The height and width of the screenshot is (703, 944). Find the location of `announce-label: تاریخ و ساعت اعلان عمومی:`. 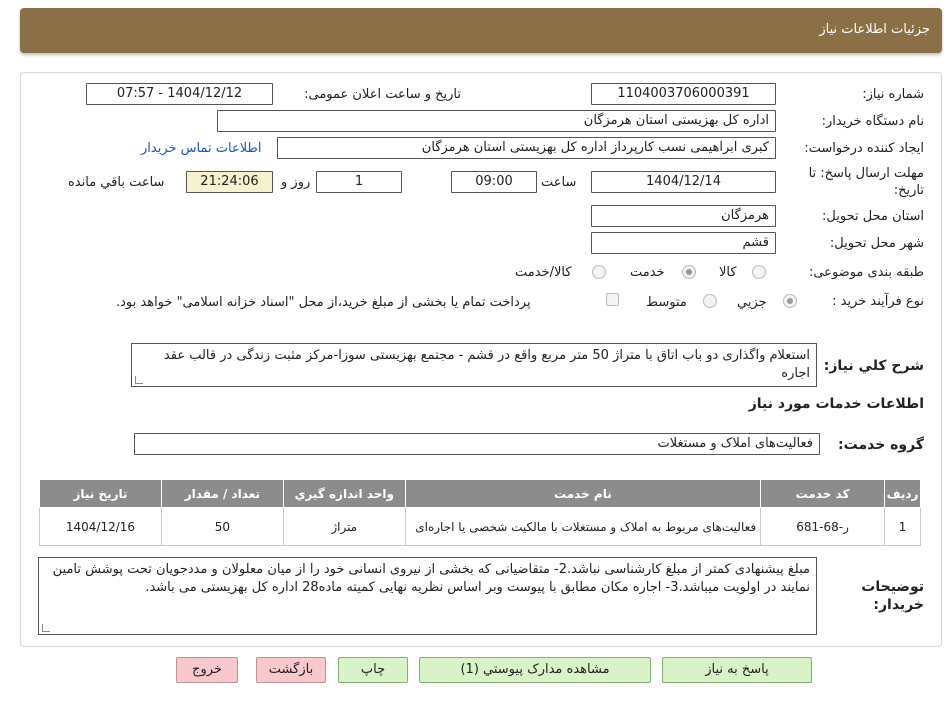

announce-label: تاریخ و ساعت اعلان عمومی: is located at coordinates (382, 94).